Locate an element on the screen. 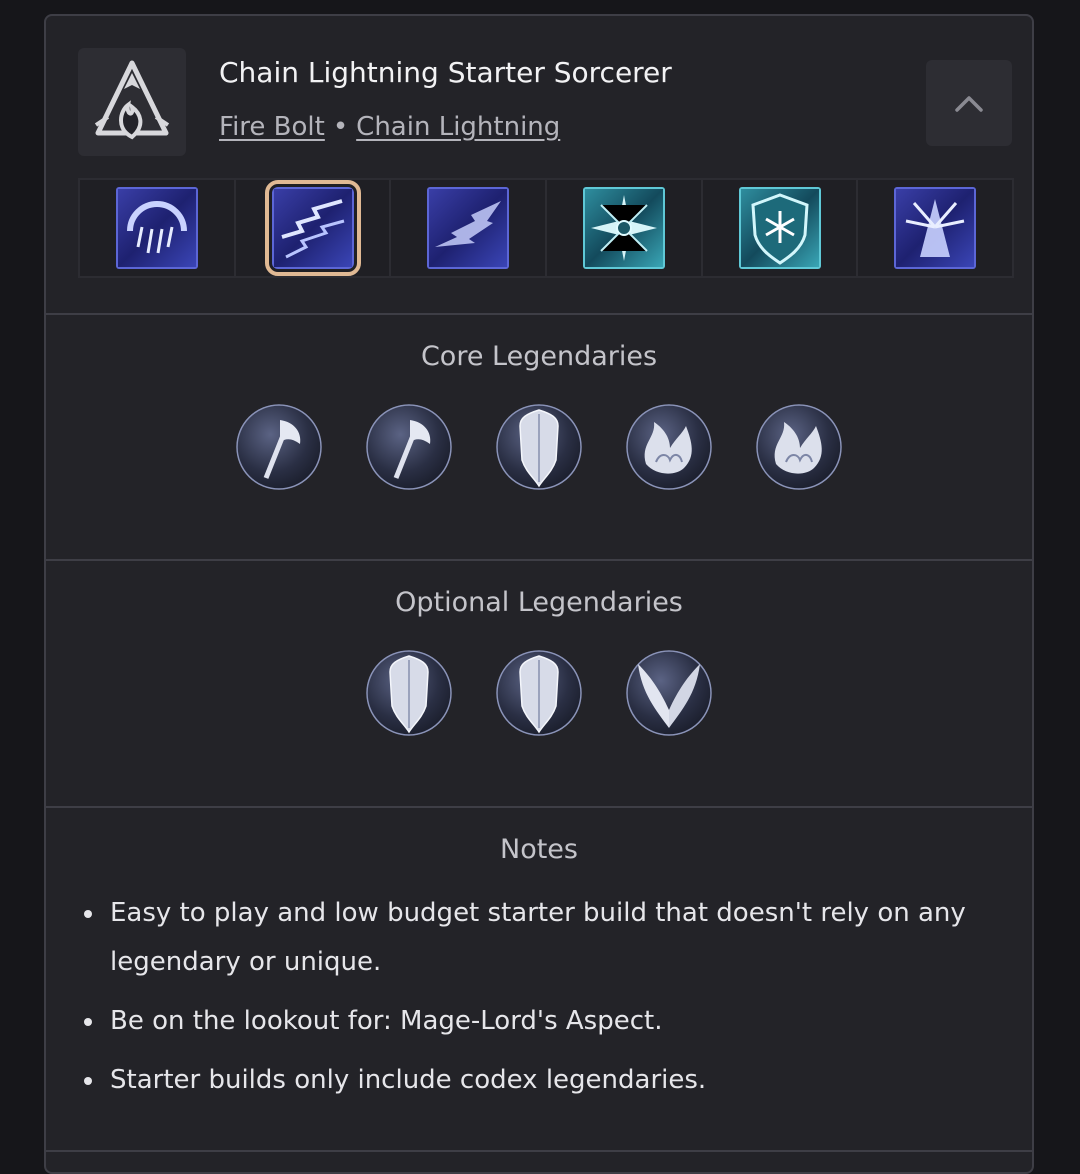 The width and height of the screenshot is (1080, 1174). core-legendaries-title: Core Legendaries is located at coordinates (539, 356).